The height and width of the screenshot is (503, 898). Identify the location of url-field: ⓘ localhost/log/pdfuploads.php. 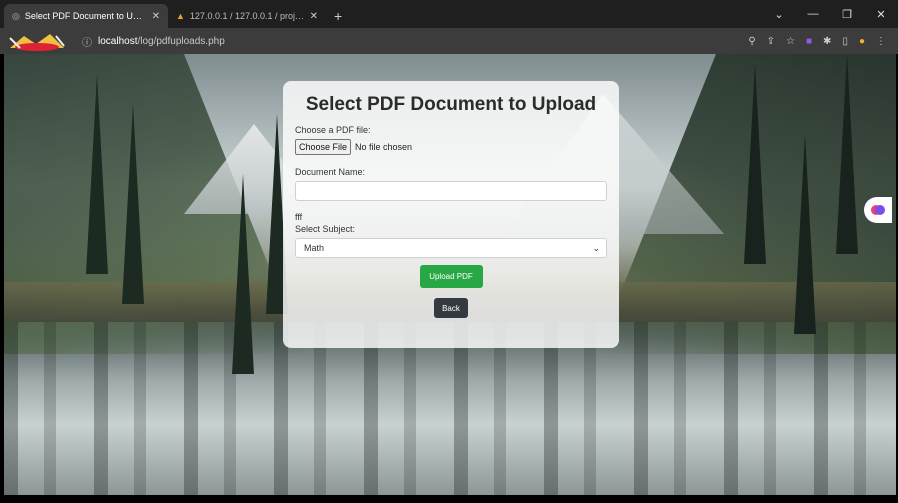
(411, 41).